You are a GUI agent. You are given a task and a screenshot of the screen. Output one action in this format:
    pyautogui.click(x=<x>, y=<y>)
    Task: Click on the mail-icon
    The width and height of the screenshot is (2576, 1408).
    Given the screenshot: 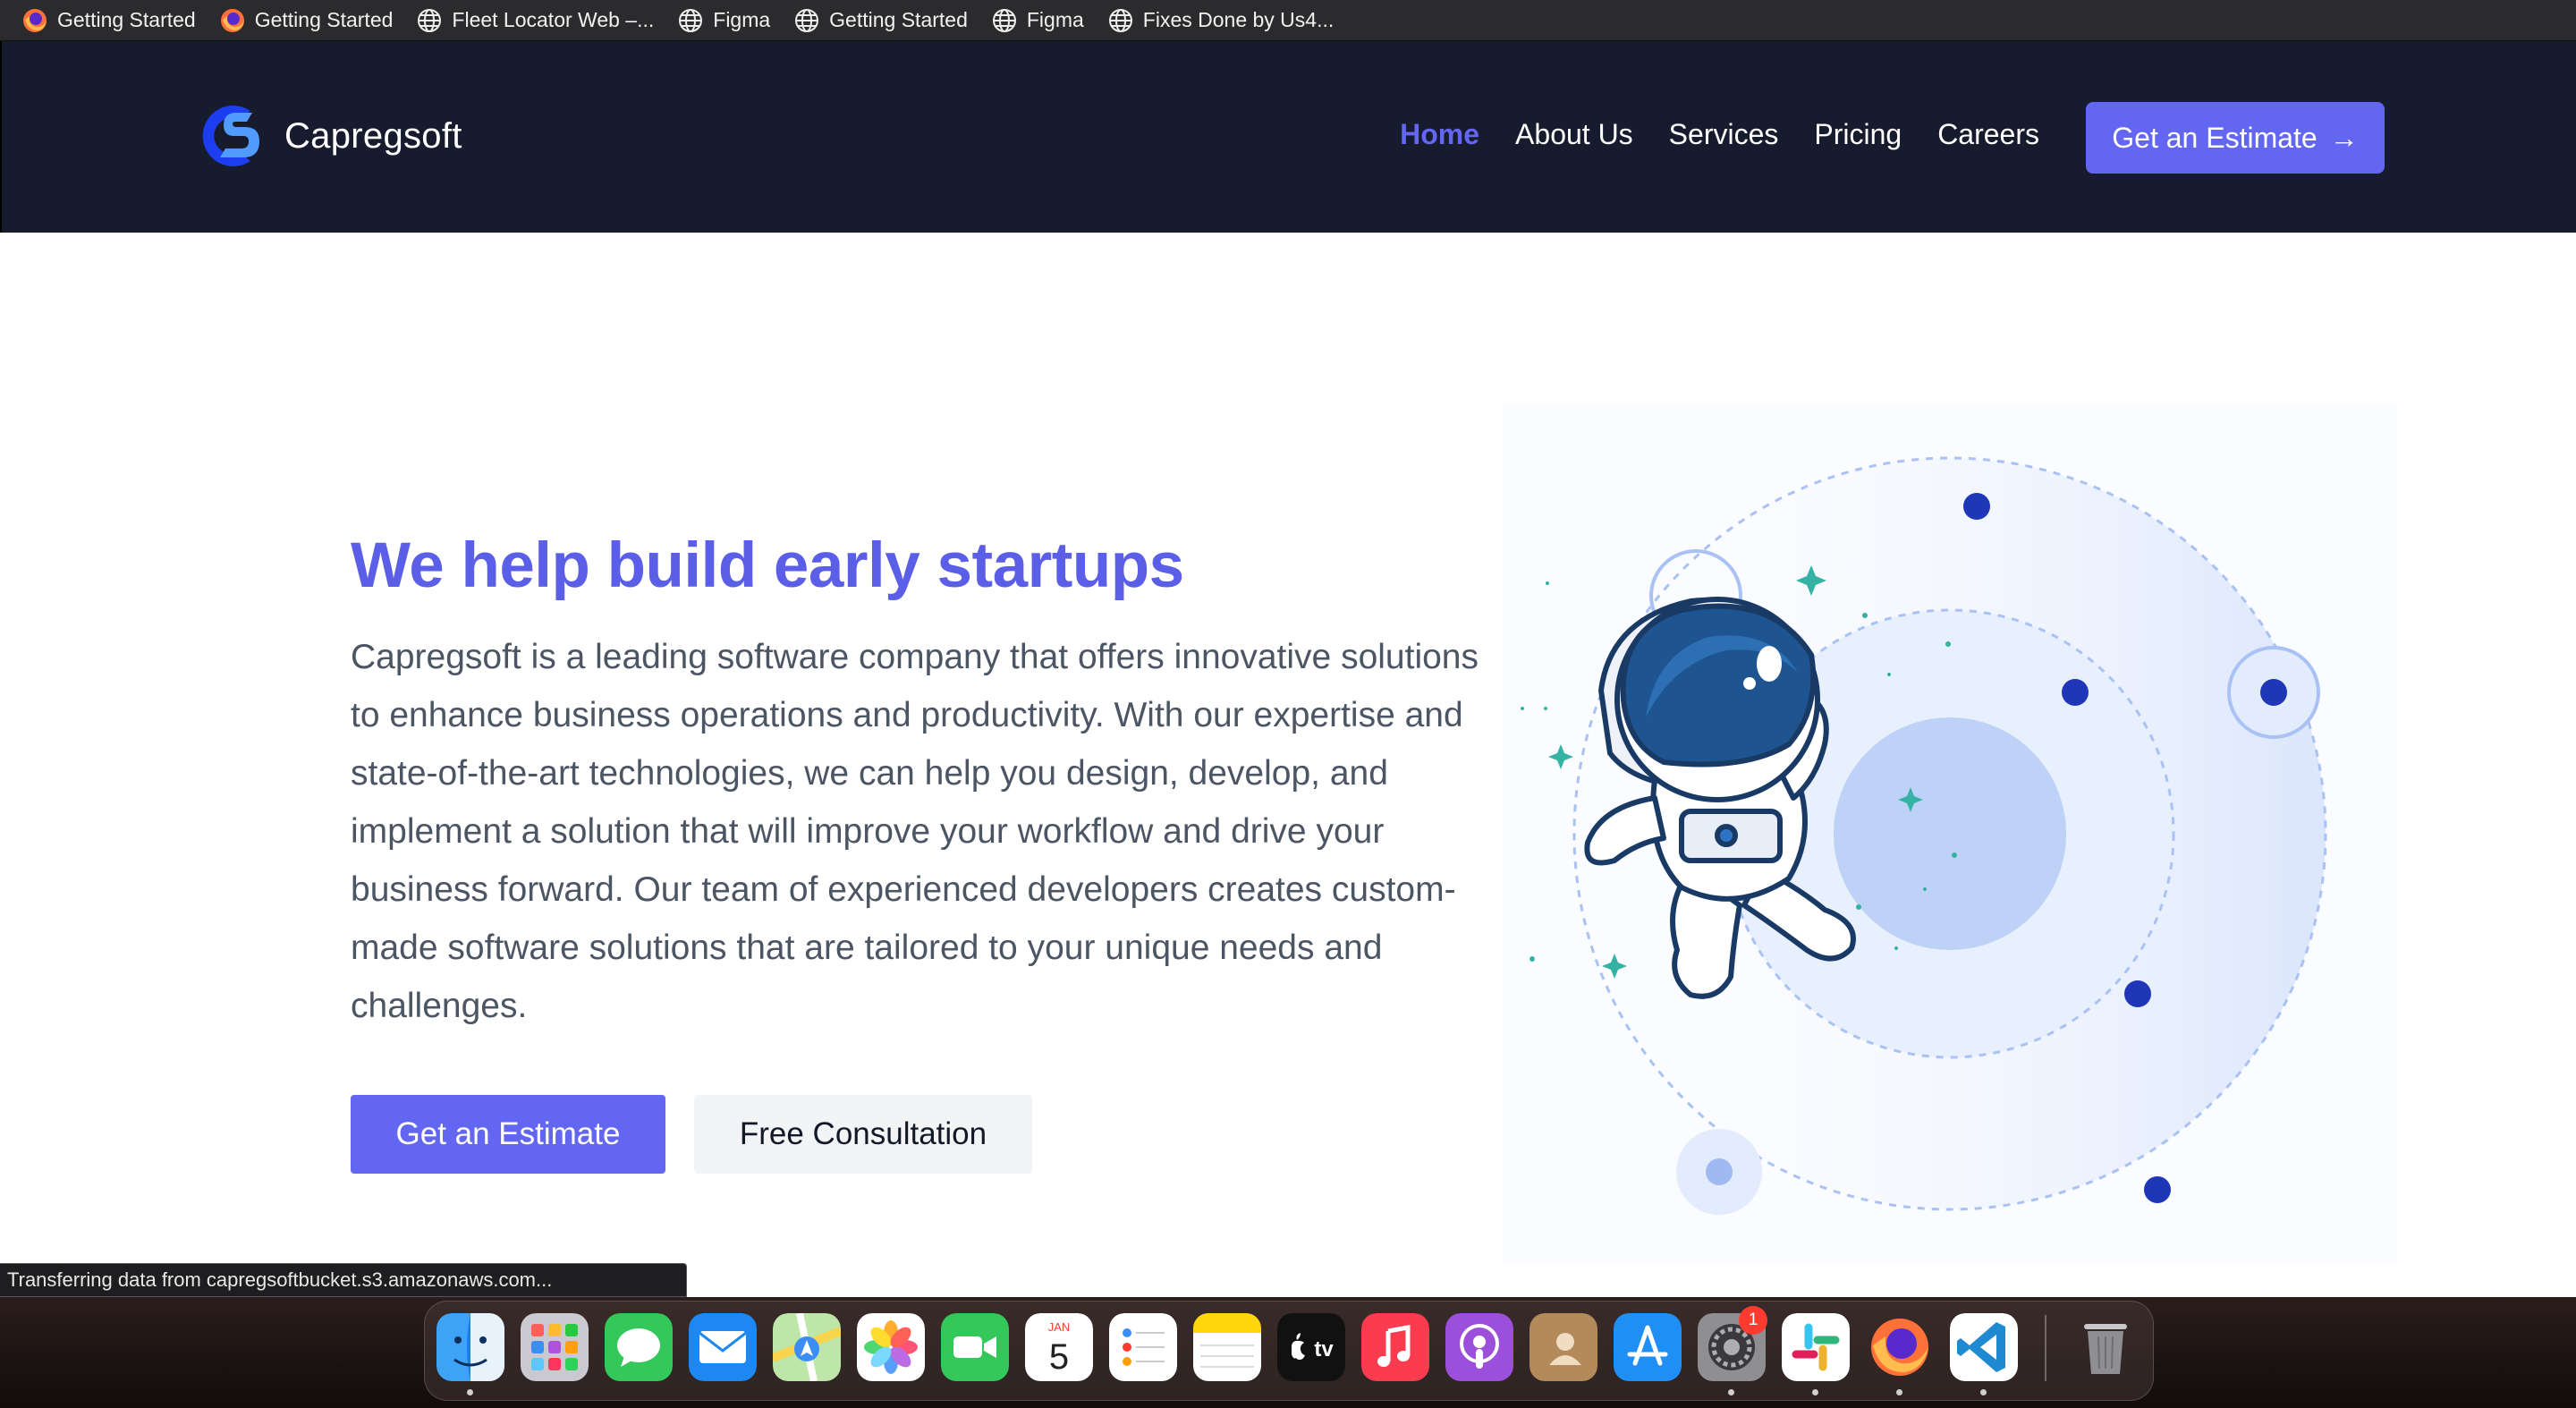 What is the action you would take?
    pyautogui.click(x=723, y=1347)
    